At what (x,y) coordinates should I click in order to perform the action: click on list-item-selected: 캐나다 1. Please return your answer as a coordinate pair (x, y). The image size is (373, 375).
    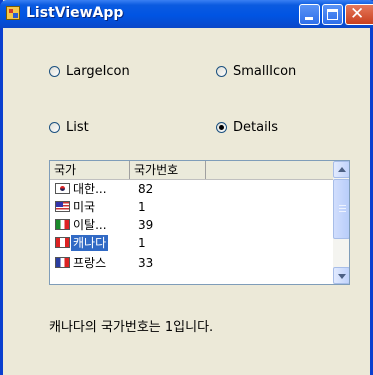
    Looking at the image, I should click on (191, 243).